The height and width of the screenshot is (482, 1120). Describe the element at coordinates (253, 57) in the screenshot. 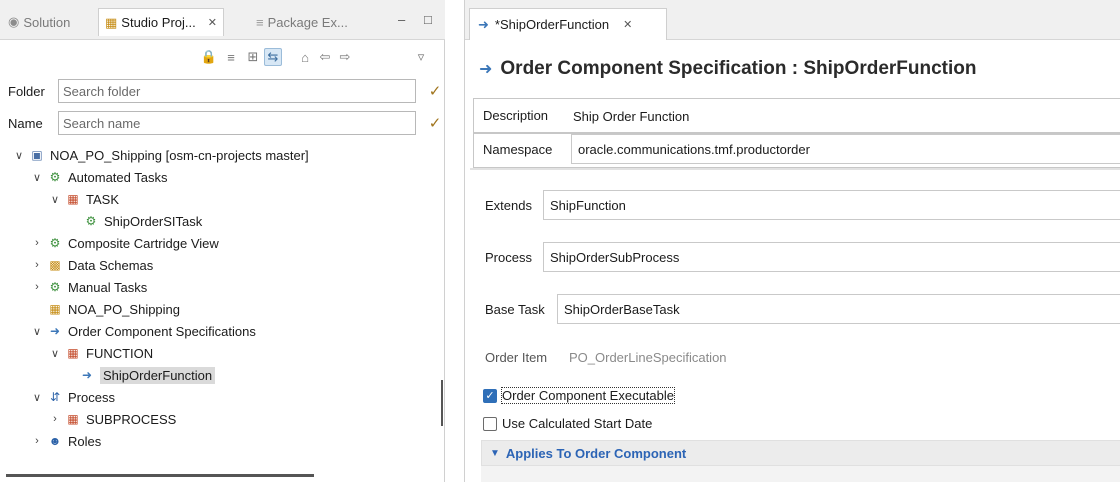

I see `filter-grid-icon: ⊞` at that location.